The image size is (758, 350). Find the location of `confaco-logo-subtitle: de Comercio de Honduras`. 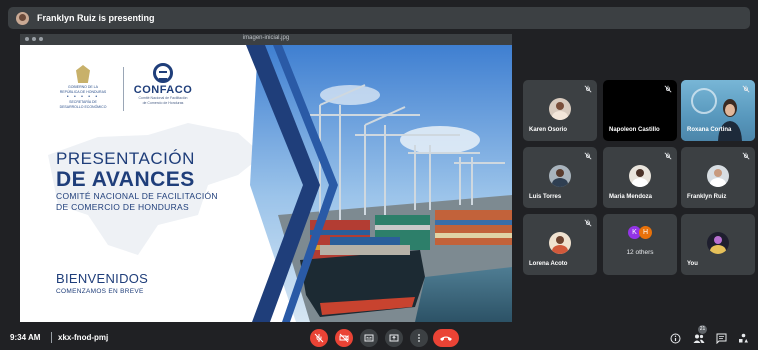

confaco-logo-subtitle: de Comercio de Honduras is located at coordinates (163, 102).